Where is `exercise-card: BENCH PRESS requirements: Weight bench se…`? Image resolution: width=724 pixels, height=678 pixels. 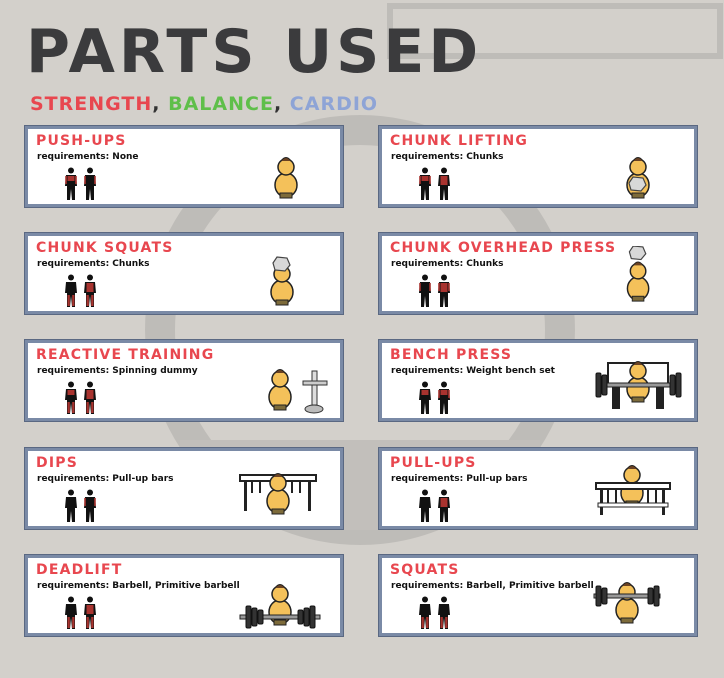
exercise-card: BENCH PRESS requirements: Weight bench se… is located at coordinates (538, 380).